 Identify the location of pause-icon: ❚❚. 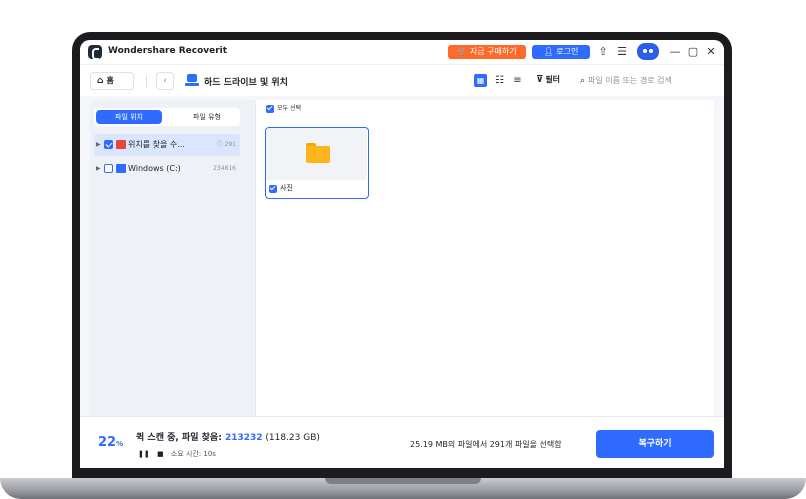
(144, 454).